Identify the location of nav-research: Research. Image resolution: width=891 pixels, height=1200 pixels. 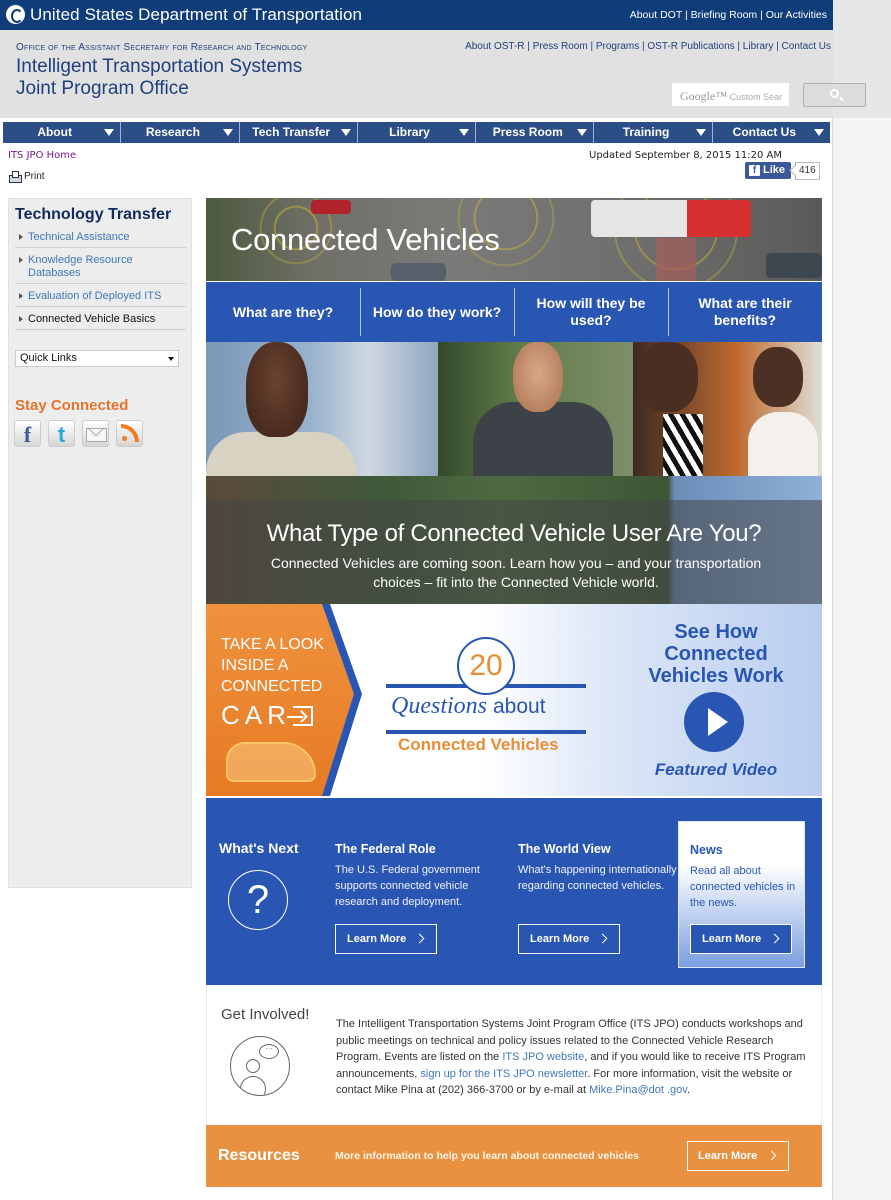
(180, 132).